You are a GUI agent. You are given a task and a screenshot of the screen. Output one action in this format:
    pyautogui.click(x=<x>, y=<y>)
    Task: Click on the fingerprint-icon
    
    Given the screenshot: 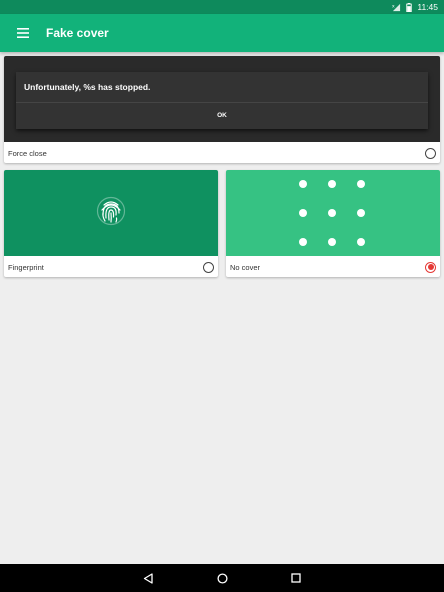 What is the action you would take?
    pyautogui.click(x=111, y=213)
    